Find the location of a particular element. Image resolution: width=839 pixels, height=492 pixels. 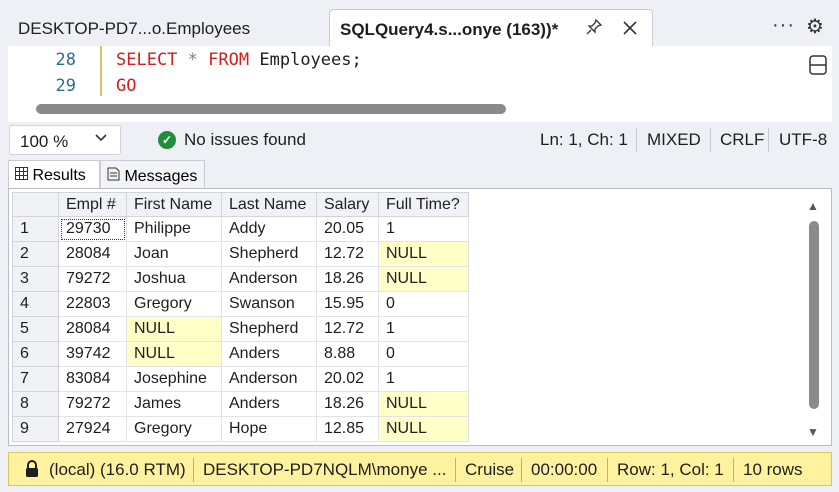

table-cell: 29730 is located at coordinates (92, 229).